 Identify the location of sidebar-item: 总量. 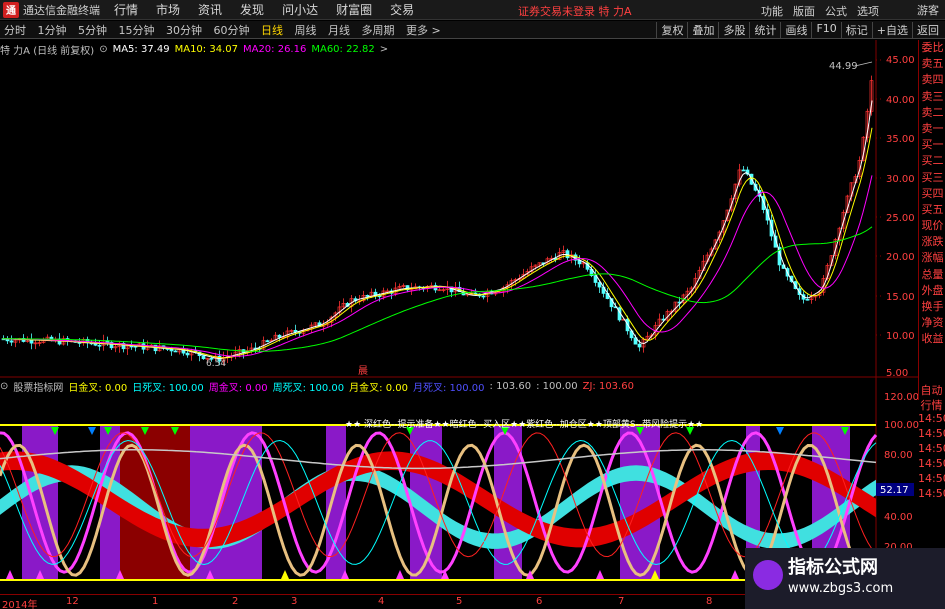
(932, 275).